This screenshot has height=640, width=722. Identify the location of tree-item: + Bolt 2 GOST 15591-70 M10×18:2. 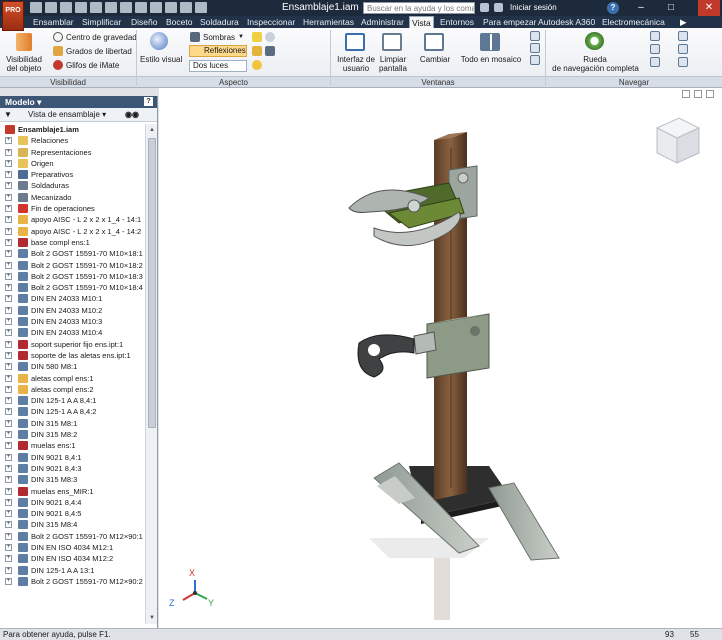
(72, 265).